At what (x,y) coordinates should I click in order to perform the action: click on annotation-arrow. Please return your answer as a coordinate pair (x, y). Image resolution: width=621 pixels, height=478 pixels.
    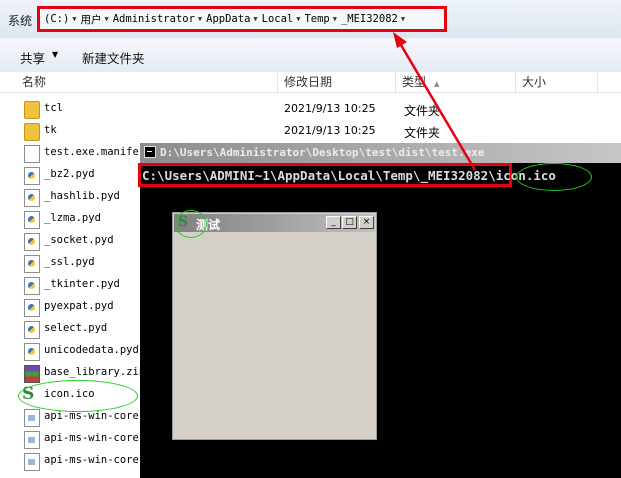
    Looking at the image, I should click on (435, 101).